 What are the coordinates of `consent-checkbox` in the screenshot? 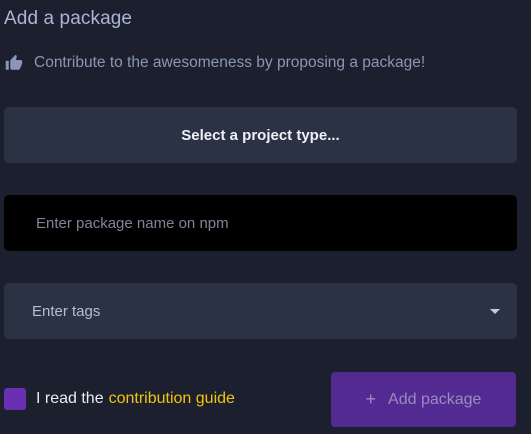 It's located at (15, 399).